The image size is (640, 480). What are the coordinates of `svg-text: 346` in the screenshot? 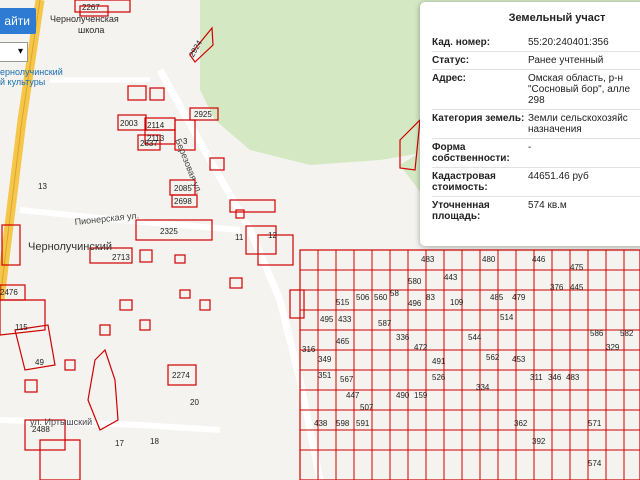 It's located at (555, 377).